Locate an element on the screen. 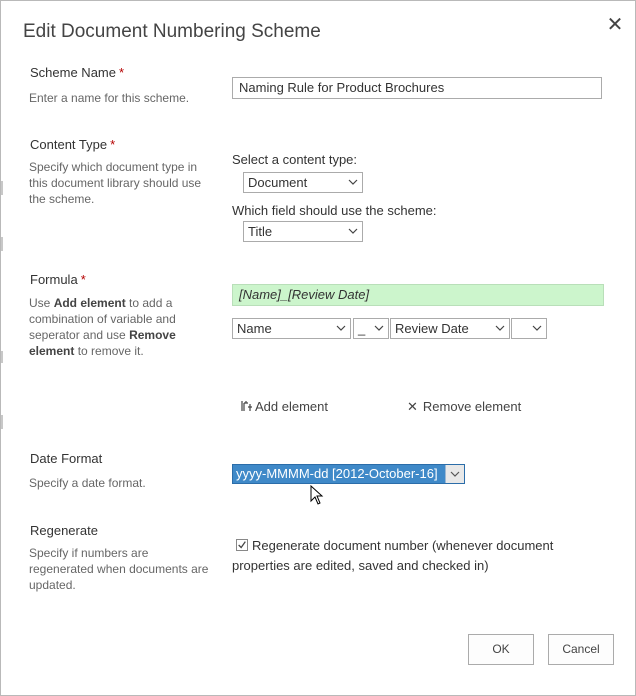 The image size is (636, 696). mouse-cursor-icon is located at coordinates (317, 495).